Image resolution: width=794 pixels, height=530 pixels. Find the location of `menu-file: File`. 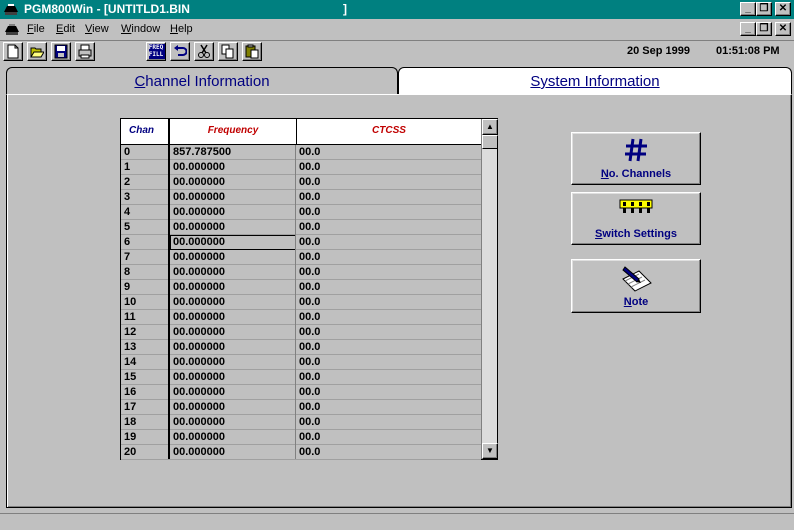

menu-file: File is located at coordinates (36, 29).